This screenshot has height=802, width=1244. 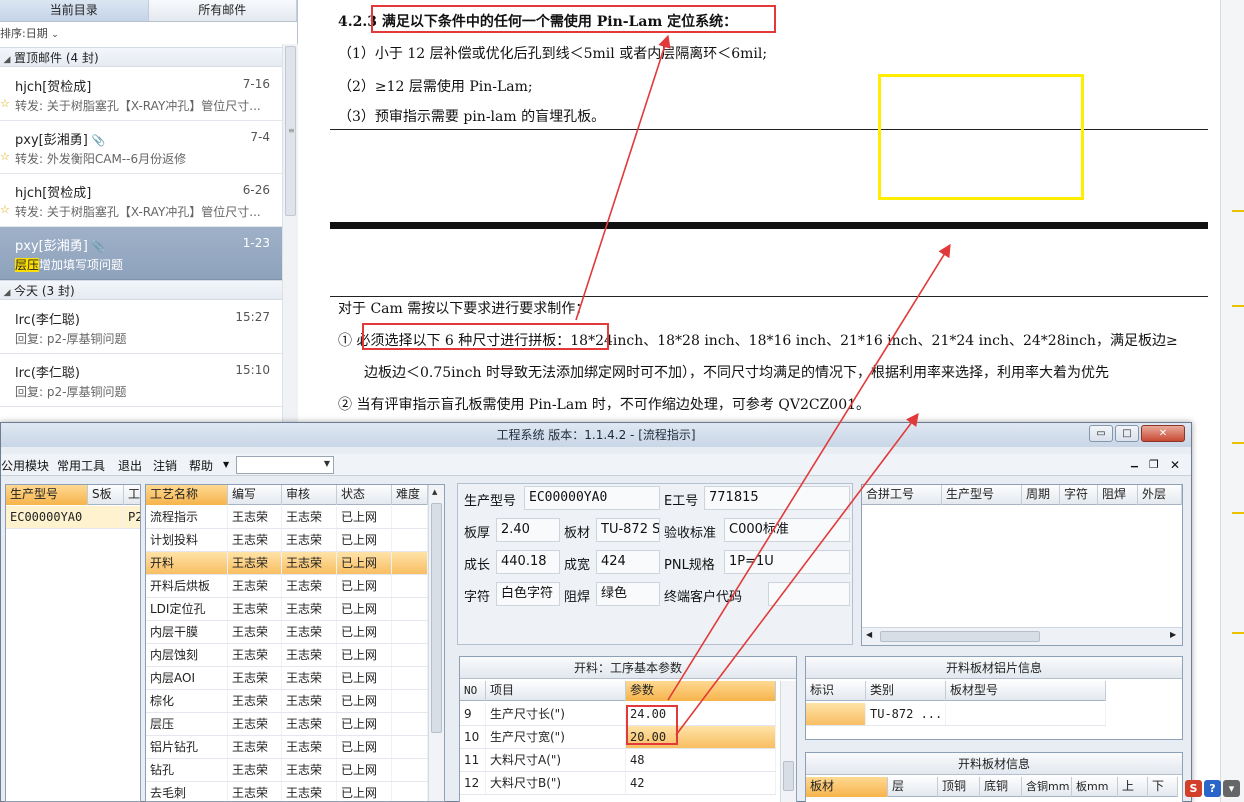 I want to click on col-legend: 字符, so click(x=1079, y=495).